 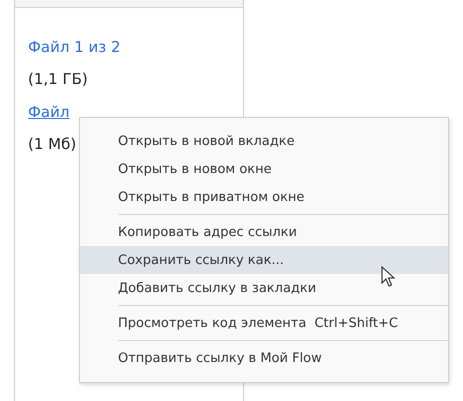 I want to click on menu-item-label: Открыть в приватном окне, so click(x=211, y=197).